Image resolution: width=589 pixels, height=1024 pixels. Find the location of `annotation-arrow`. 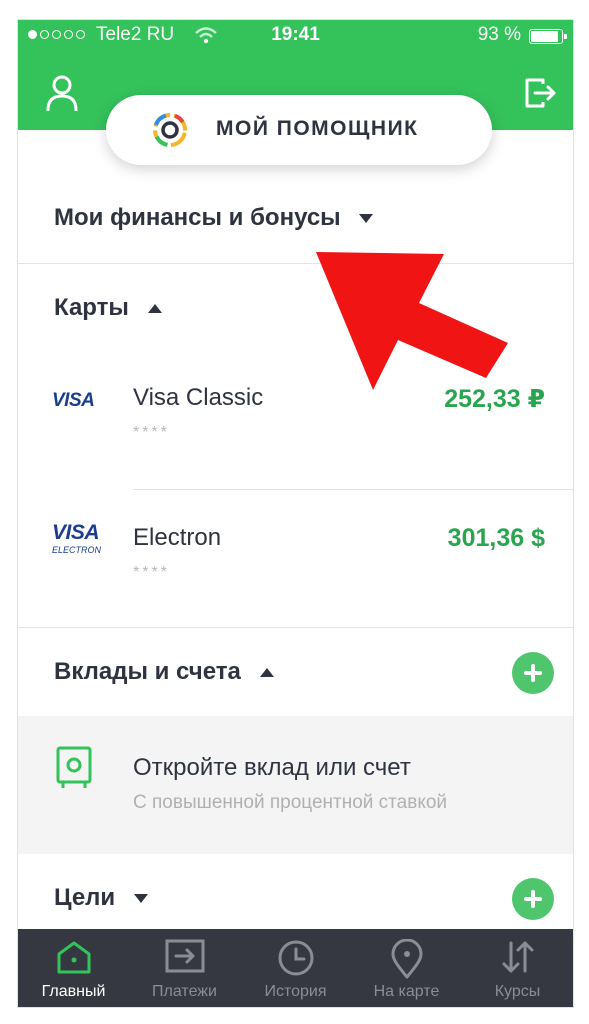

annotation-arrow is located at coordinates (412, 321).